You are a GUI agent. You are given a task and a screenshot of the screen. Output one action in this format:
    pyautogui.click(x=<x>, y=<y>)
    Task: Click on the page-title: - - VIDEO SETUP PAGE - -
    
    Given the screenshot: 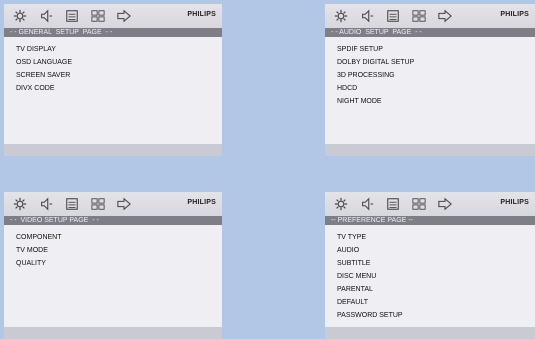 What is the action you would take?
    pyautogui.click(x=113, y=220)
    